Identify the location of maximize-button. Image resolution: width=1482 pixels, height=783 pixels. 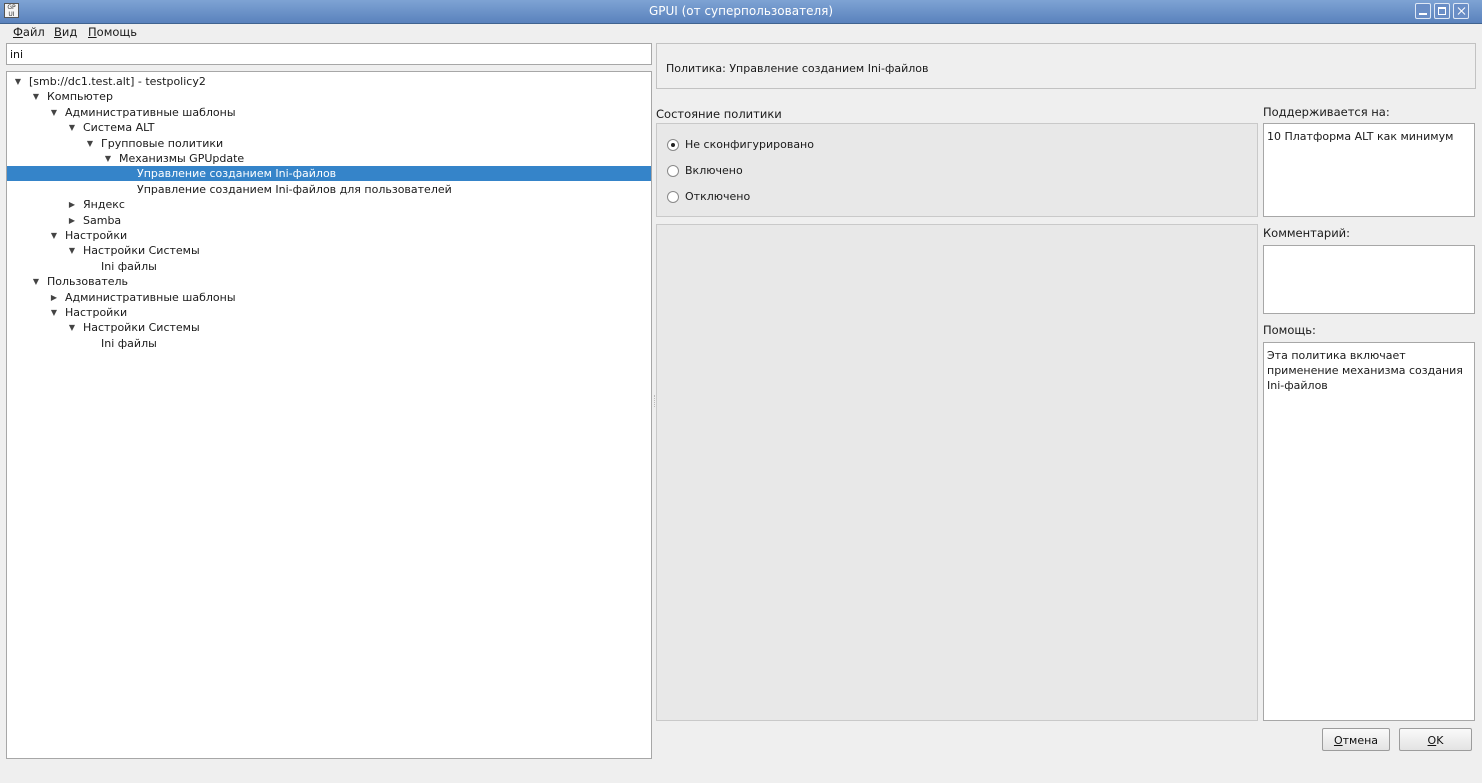
(1442, 11).